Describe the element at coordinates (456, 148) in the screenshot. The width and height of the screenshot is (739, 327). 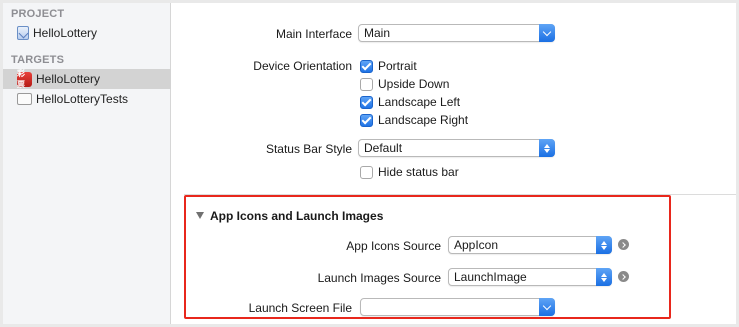
I see `status-bar-style-popup: Default` at that location.